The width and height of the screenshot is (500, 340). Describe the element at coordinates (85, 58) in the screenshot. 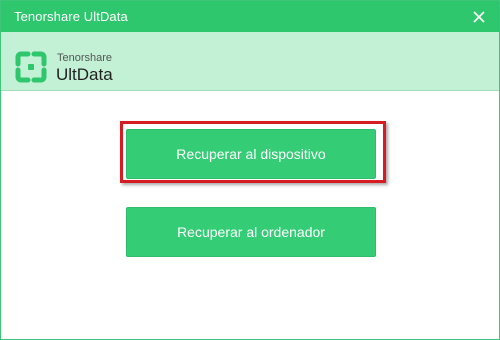

I see `logo-brand-text: Tenorshare` at that location.